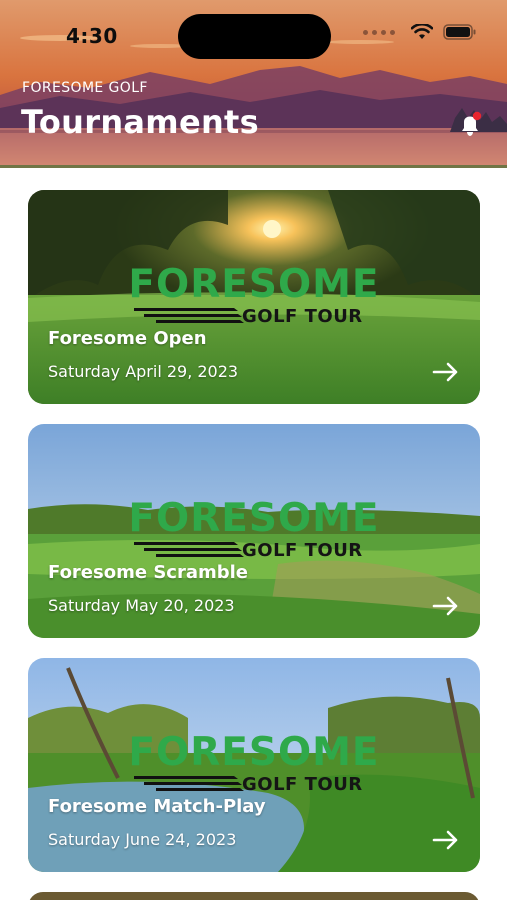 The height and width of the screenshot is (900, 507). What do you see at coordinates (459, 32) in the screenshot?
I see `battery-icon` at bounding box center [459, 32].